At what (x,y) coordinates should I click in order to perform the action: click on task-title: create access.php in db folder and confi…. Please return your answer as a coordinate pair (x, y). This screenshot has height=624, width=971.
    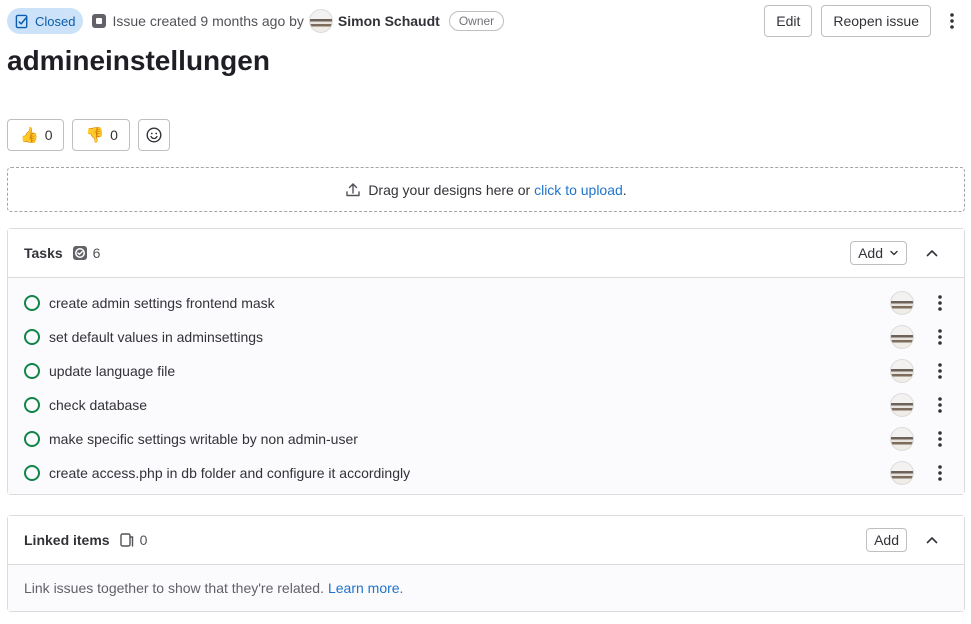
    Looking at the image, I should click on (229, 473).